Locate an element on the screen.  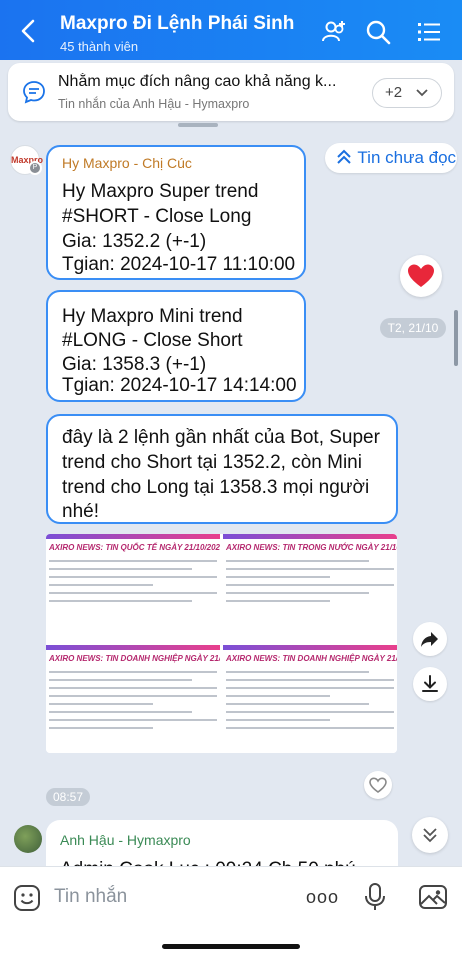
double-chevron-down-icon is located at coordinates (430, 835).